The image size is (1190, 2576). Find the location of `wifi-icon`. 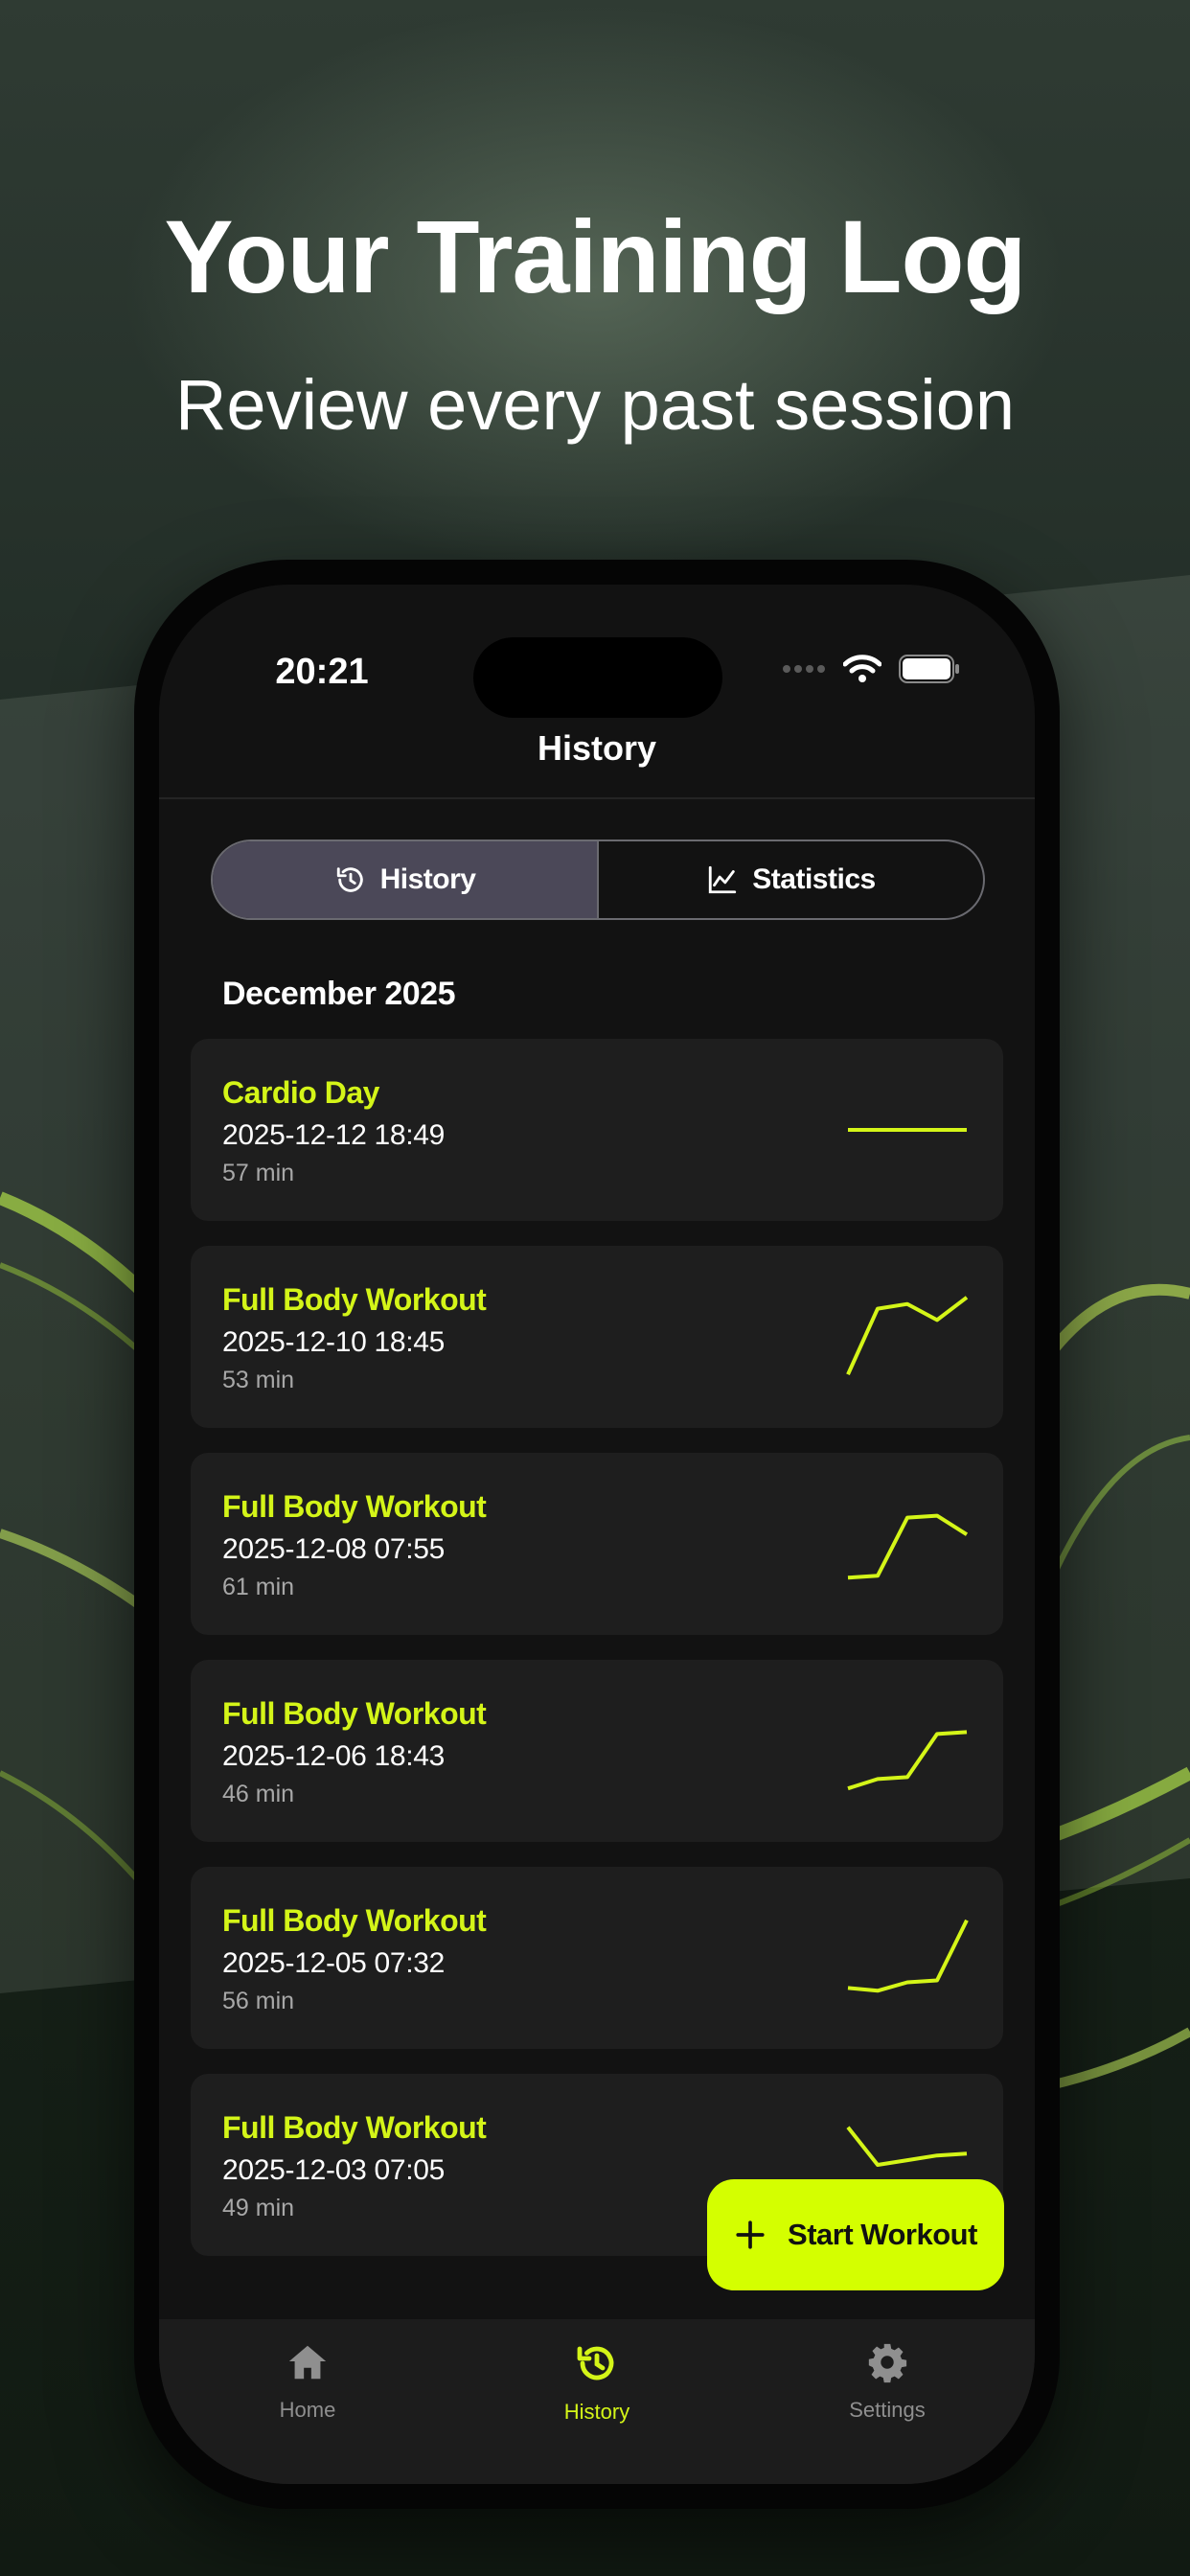

wifi-icon is located at coordinates (862, 668).